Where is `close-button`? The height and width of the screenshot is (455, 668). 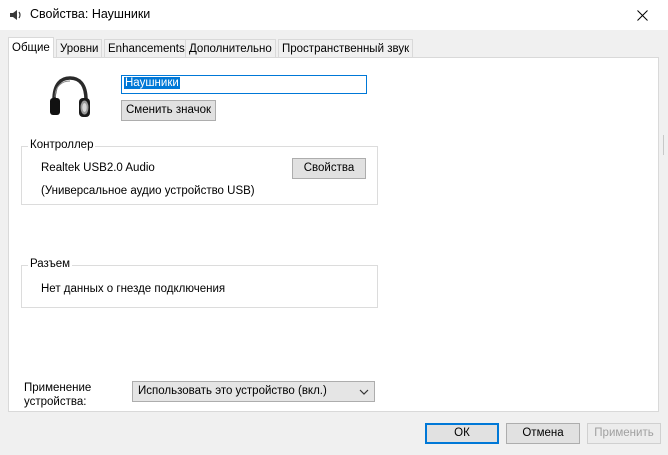 close-button is located at coordinates (642, 15).